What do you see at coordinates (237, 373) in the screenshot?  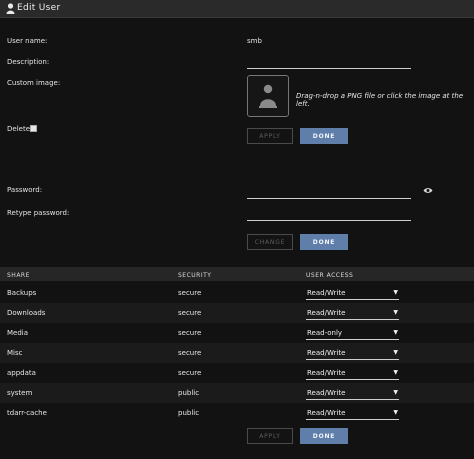 I see `table-row: appdata secure Read/Write ▼` at bounding box center [237, 373].